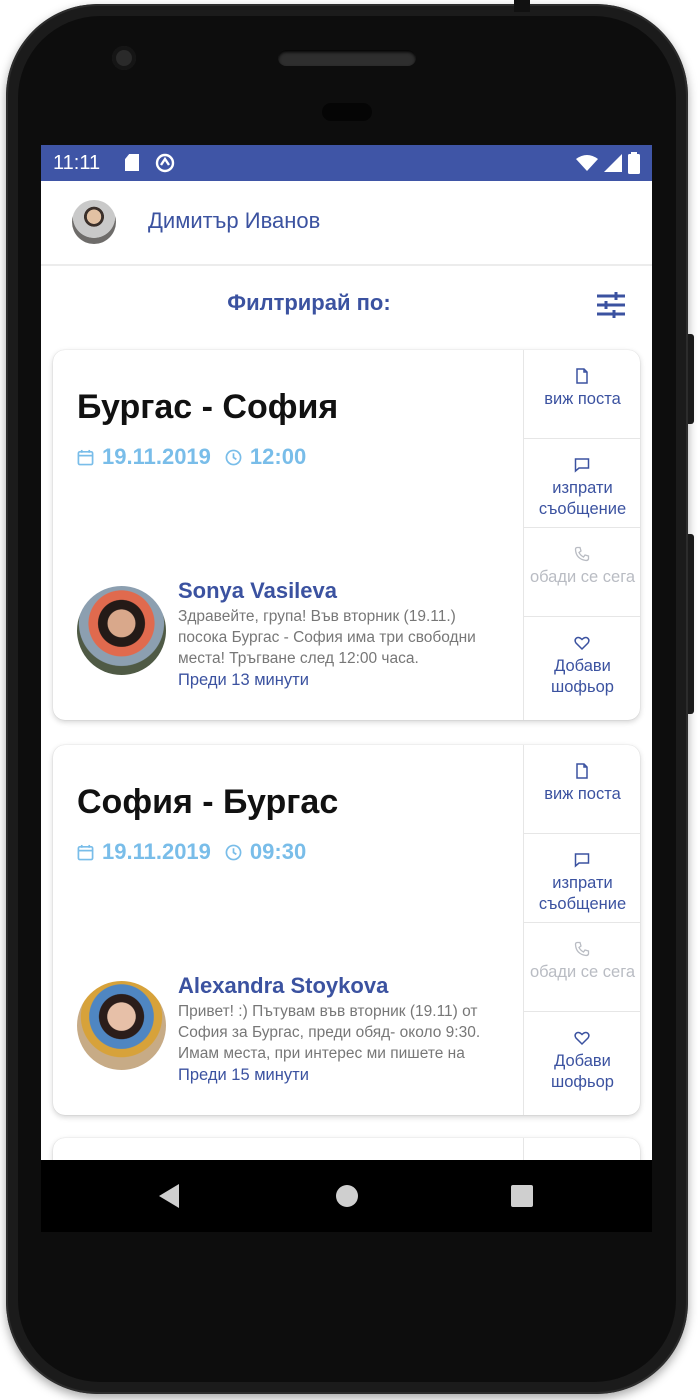  Describe the element at coordinates (283, 986) in the screenshot. I see `author-name: Alexandra Stoykova` at that location.